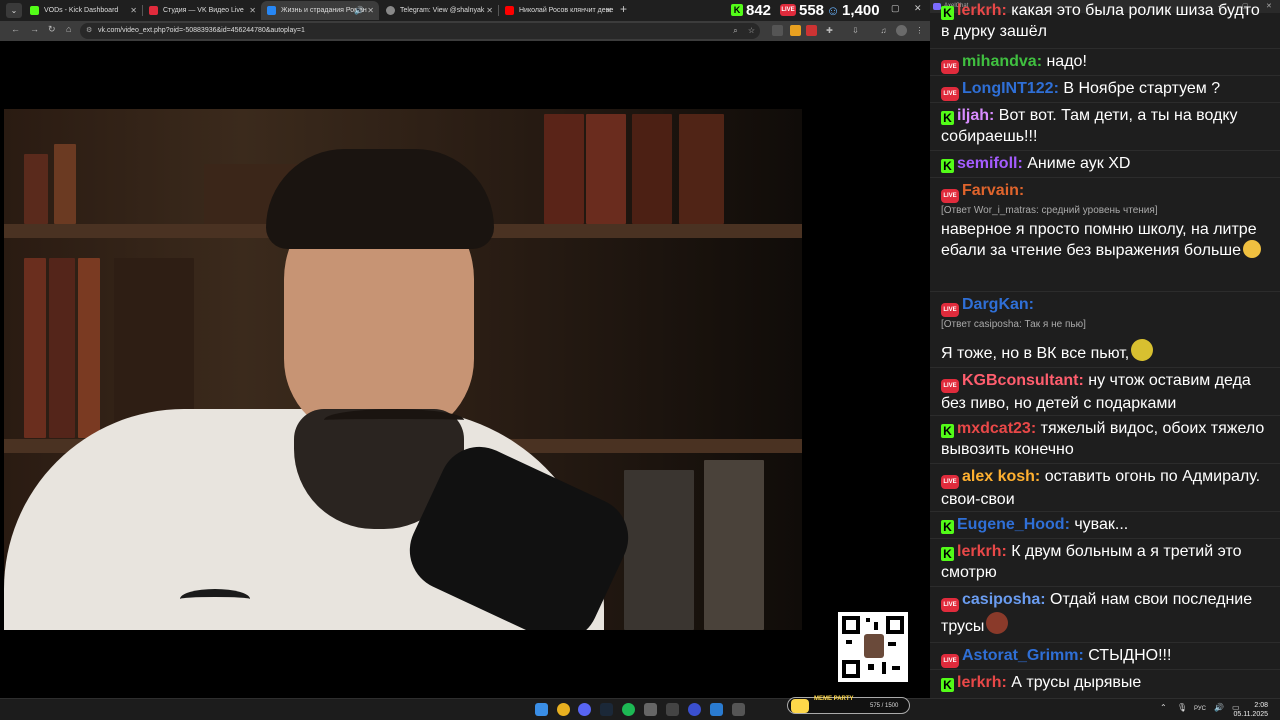 This screenshot has width=1280, height=720. What do you see at coordinates (1002, 61) in the screenshot?
I see `chat-username: mihandva:` at bounding box center [1002, 61].